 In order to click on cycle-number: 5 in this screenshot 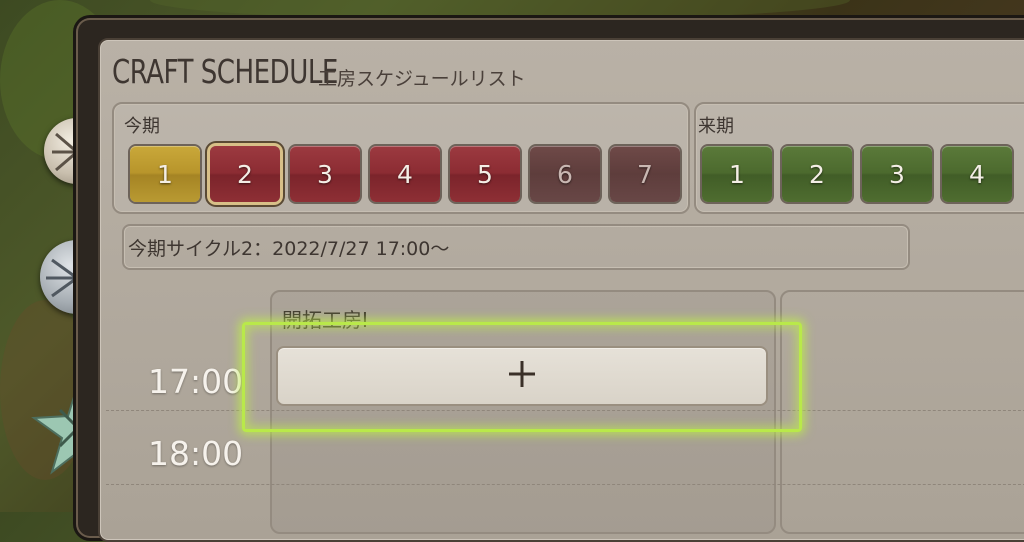, I will do `click(485, 174)`.